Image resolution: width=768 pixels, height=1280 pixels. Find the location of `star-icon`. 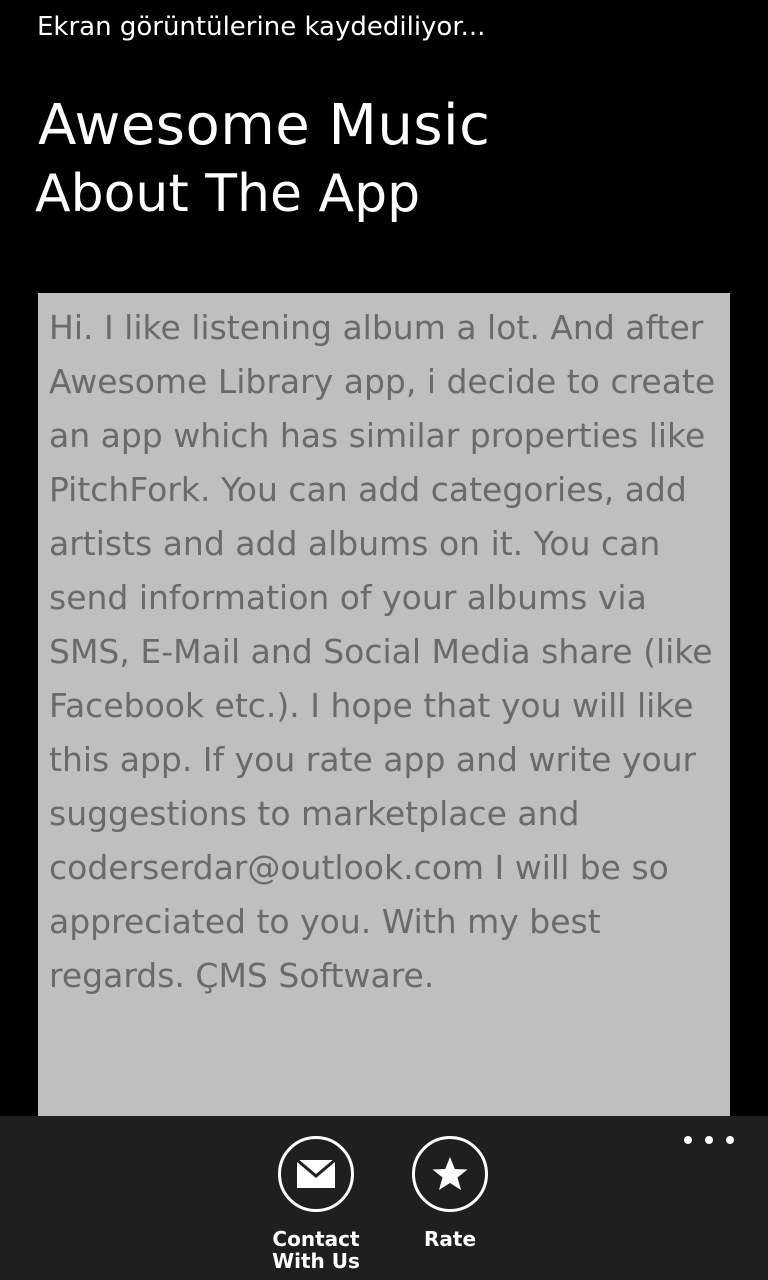

star-icon is located at coordinates (450, 1174).